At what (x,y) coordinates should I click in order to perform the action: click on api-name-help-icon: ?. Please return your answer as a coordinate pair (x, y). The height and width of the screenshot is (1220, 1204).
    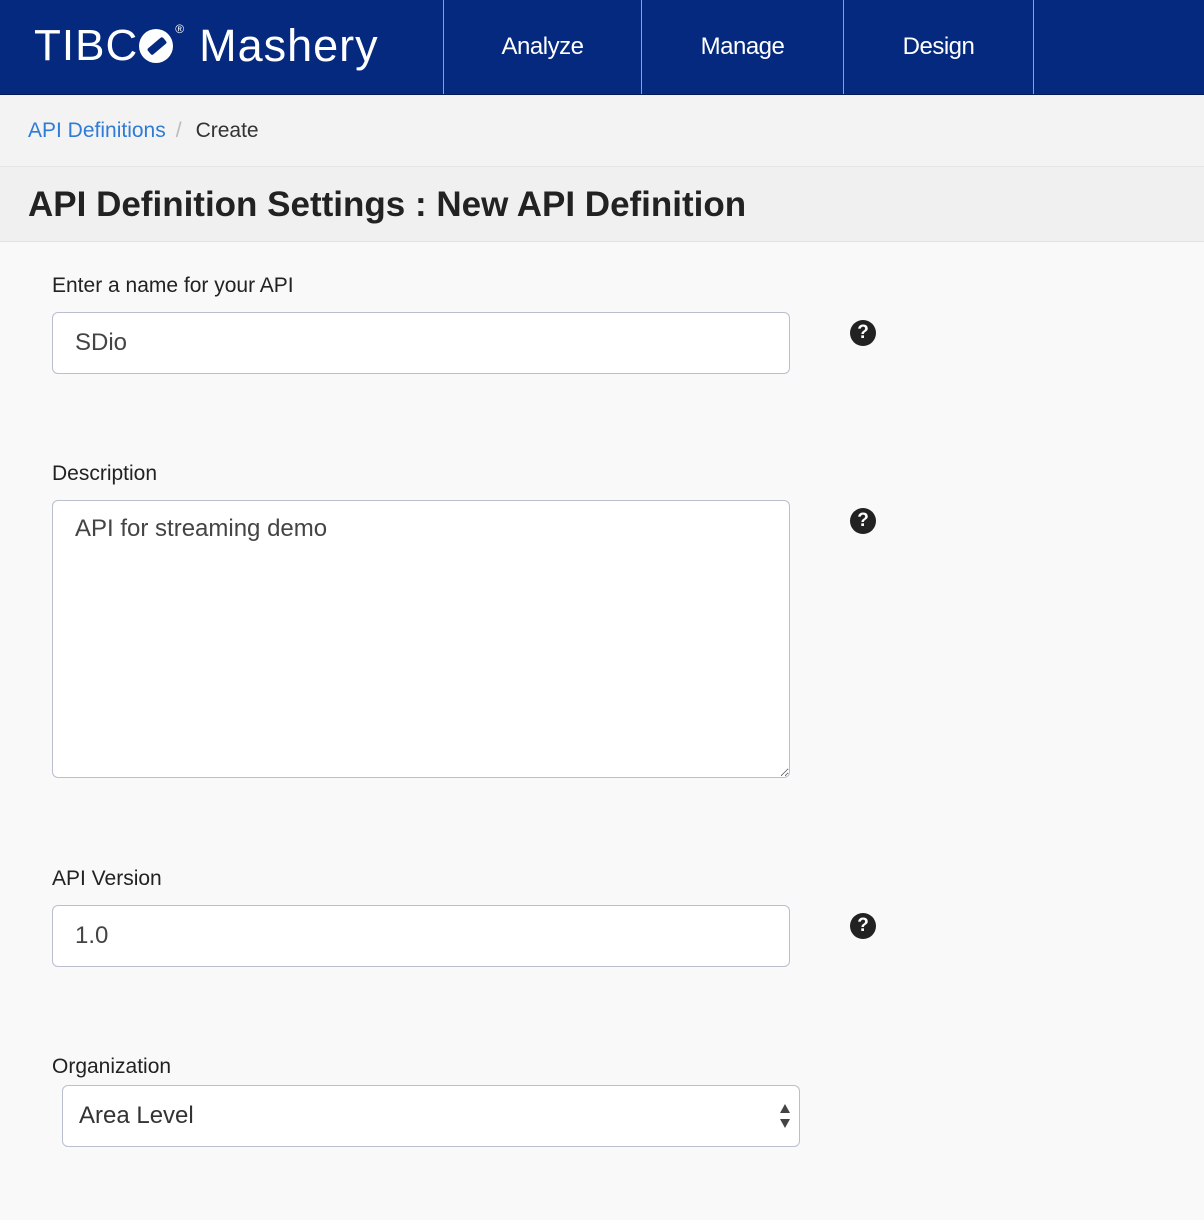
    Looking at the image, I should click on (863, 333).